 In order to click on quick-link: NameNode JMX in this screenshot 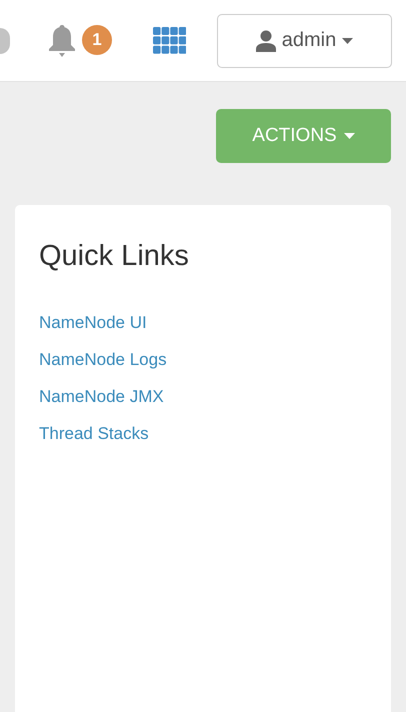, I will do `click(101, 396)`.